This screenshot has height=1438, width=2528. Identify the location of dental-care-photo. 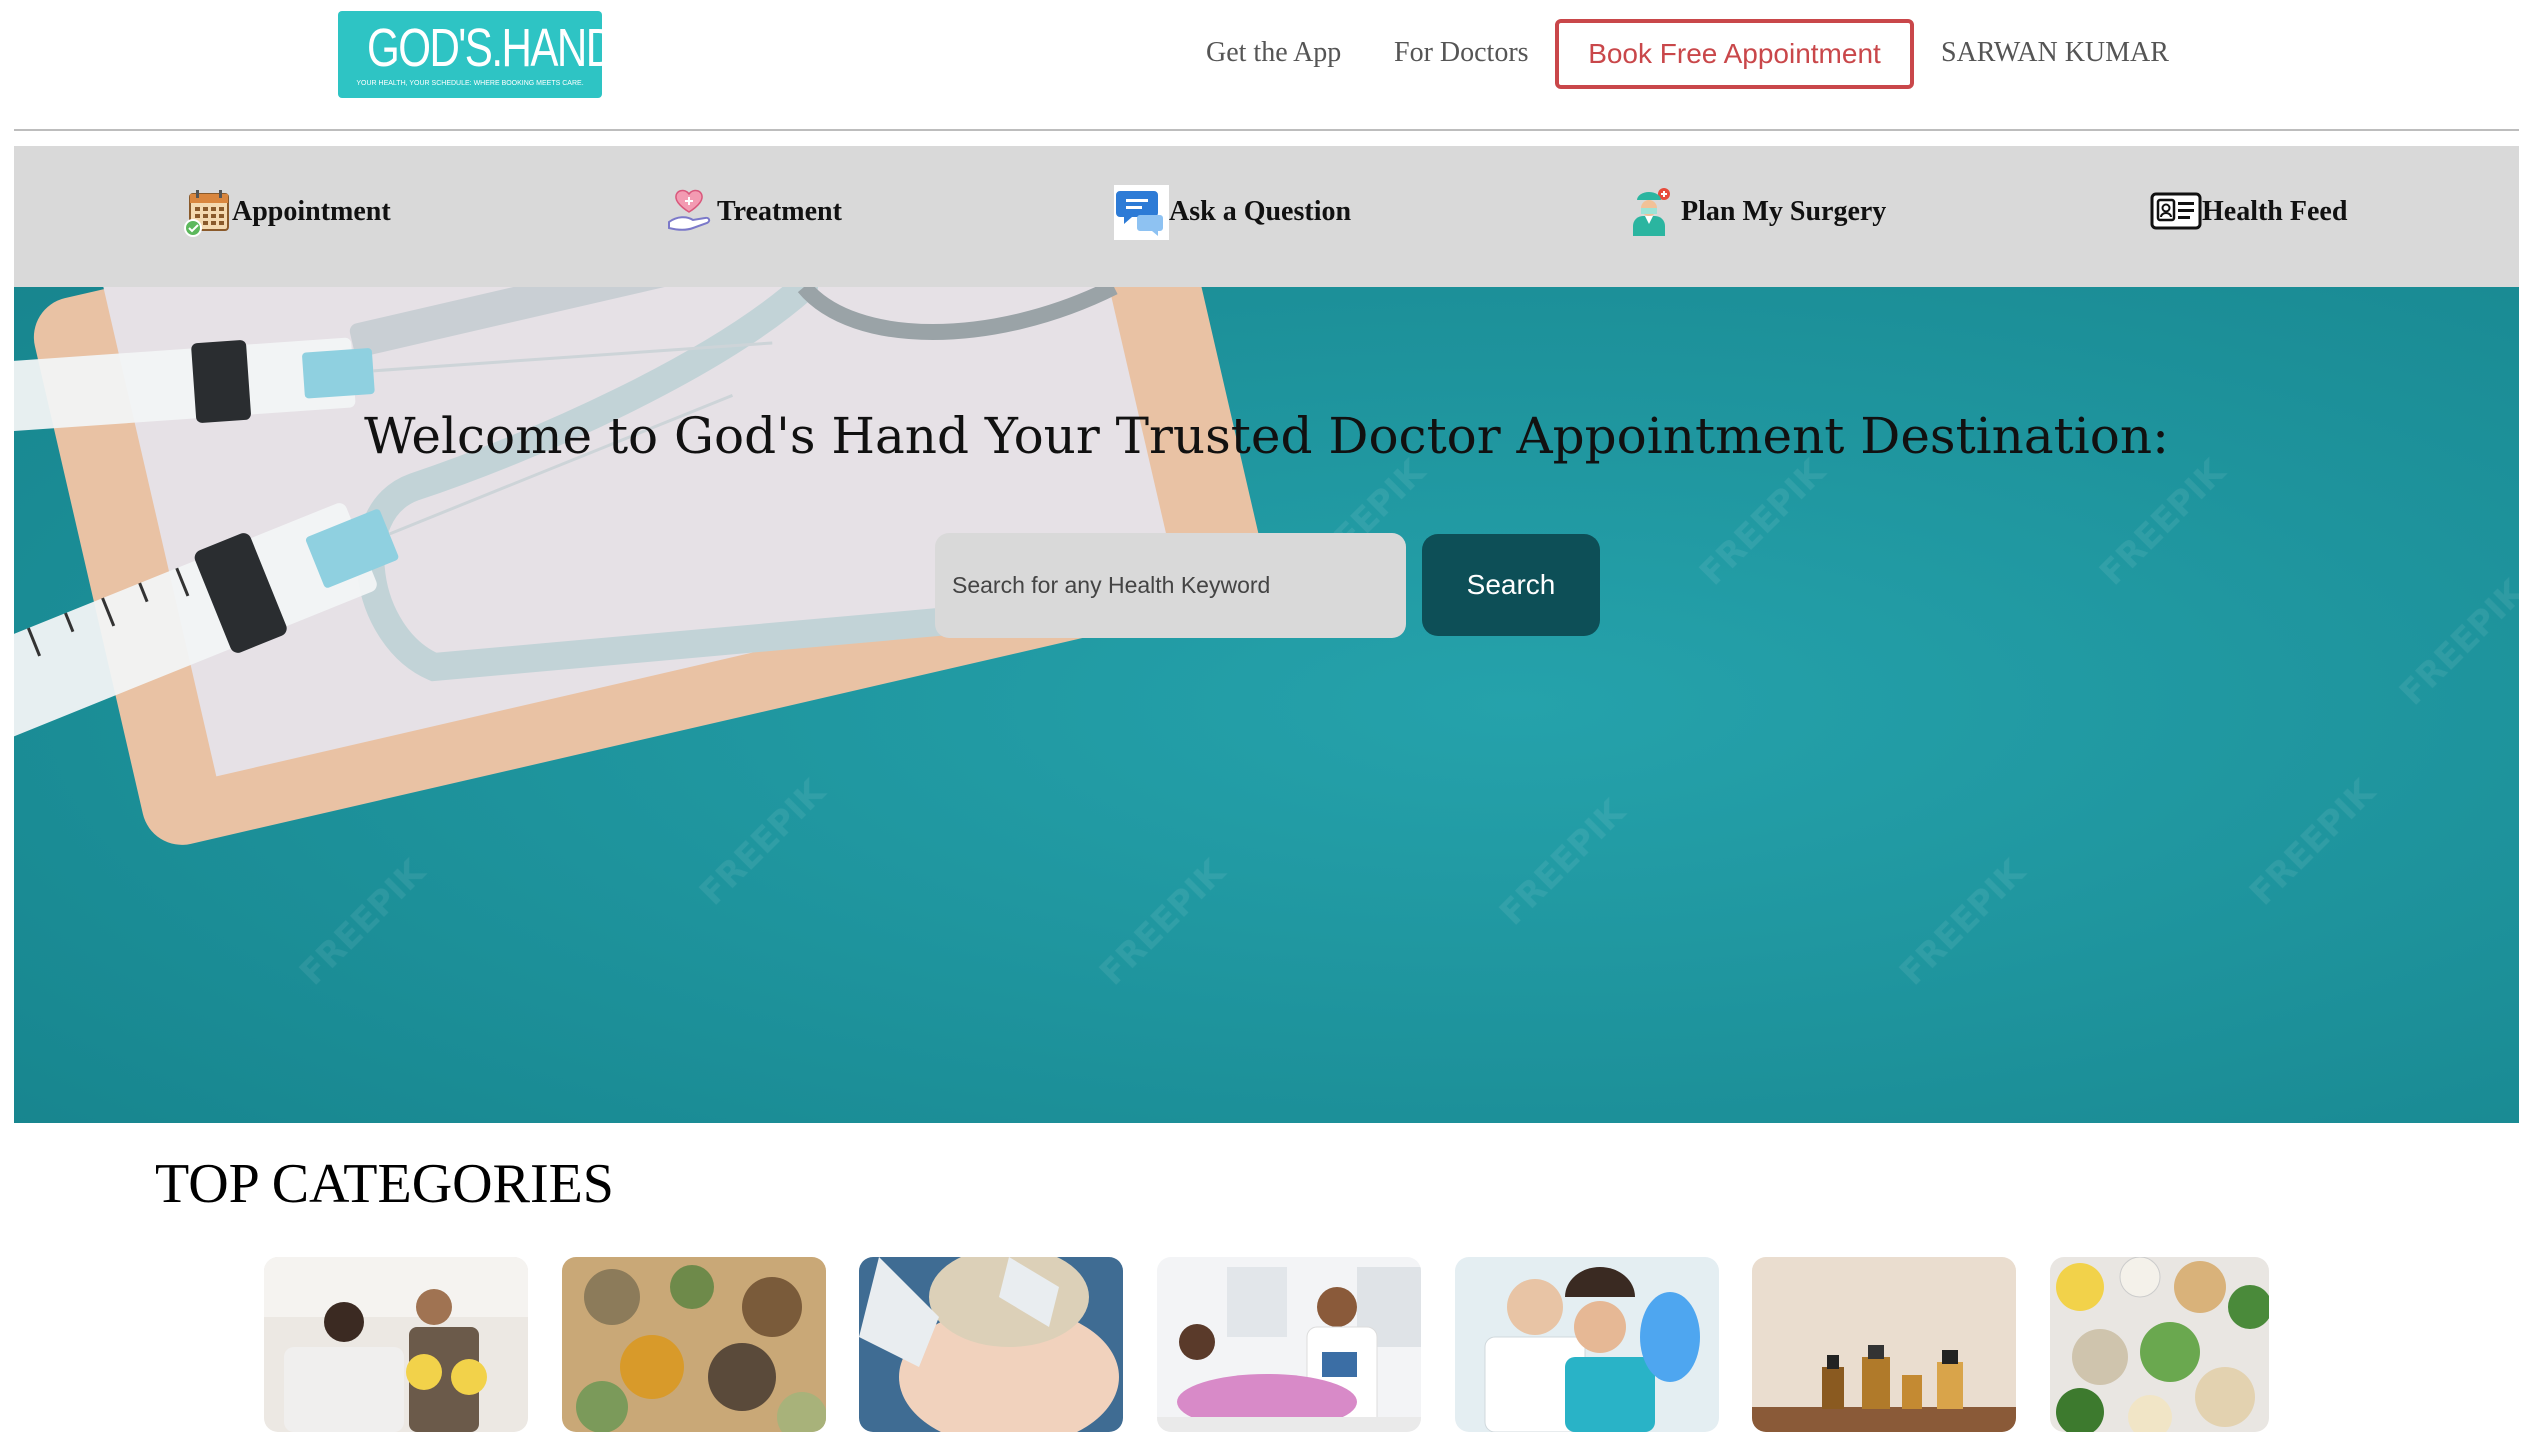
(1587, 1344).